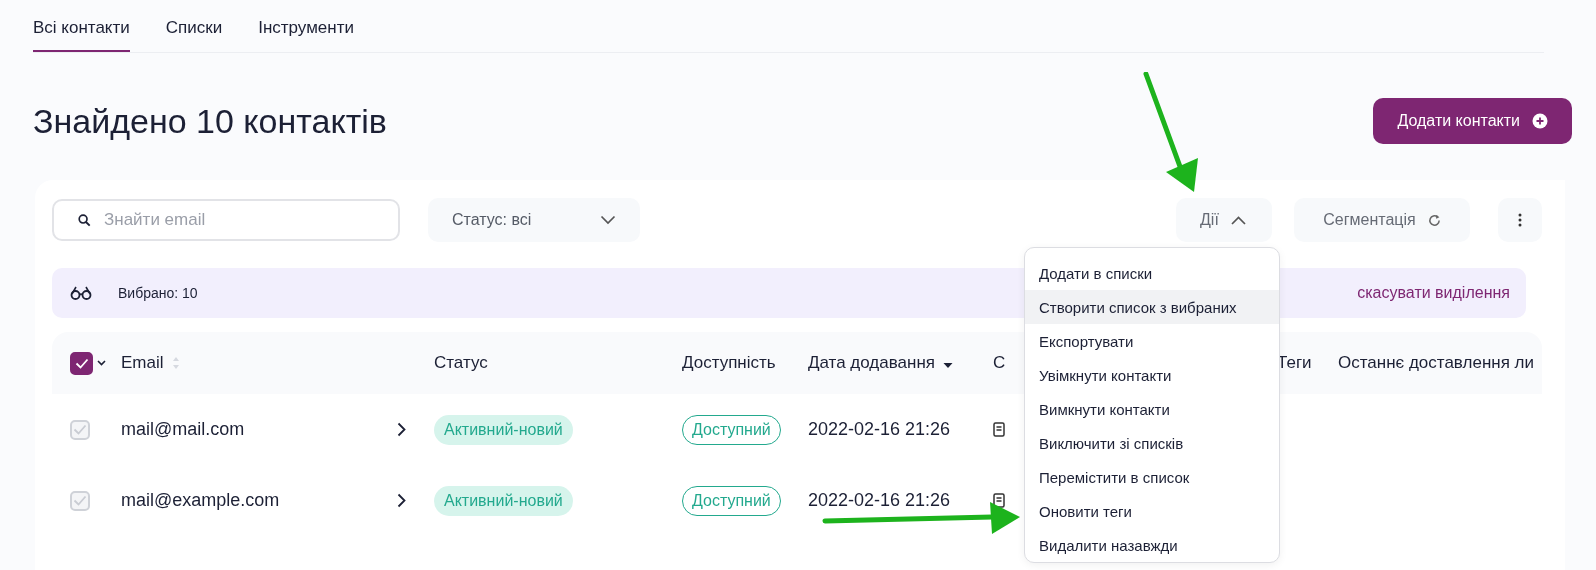 Image resolution: width=1596 pixels, height=570 pixels. I want to click on column-header: Статус, so click(461, 363).